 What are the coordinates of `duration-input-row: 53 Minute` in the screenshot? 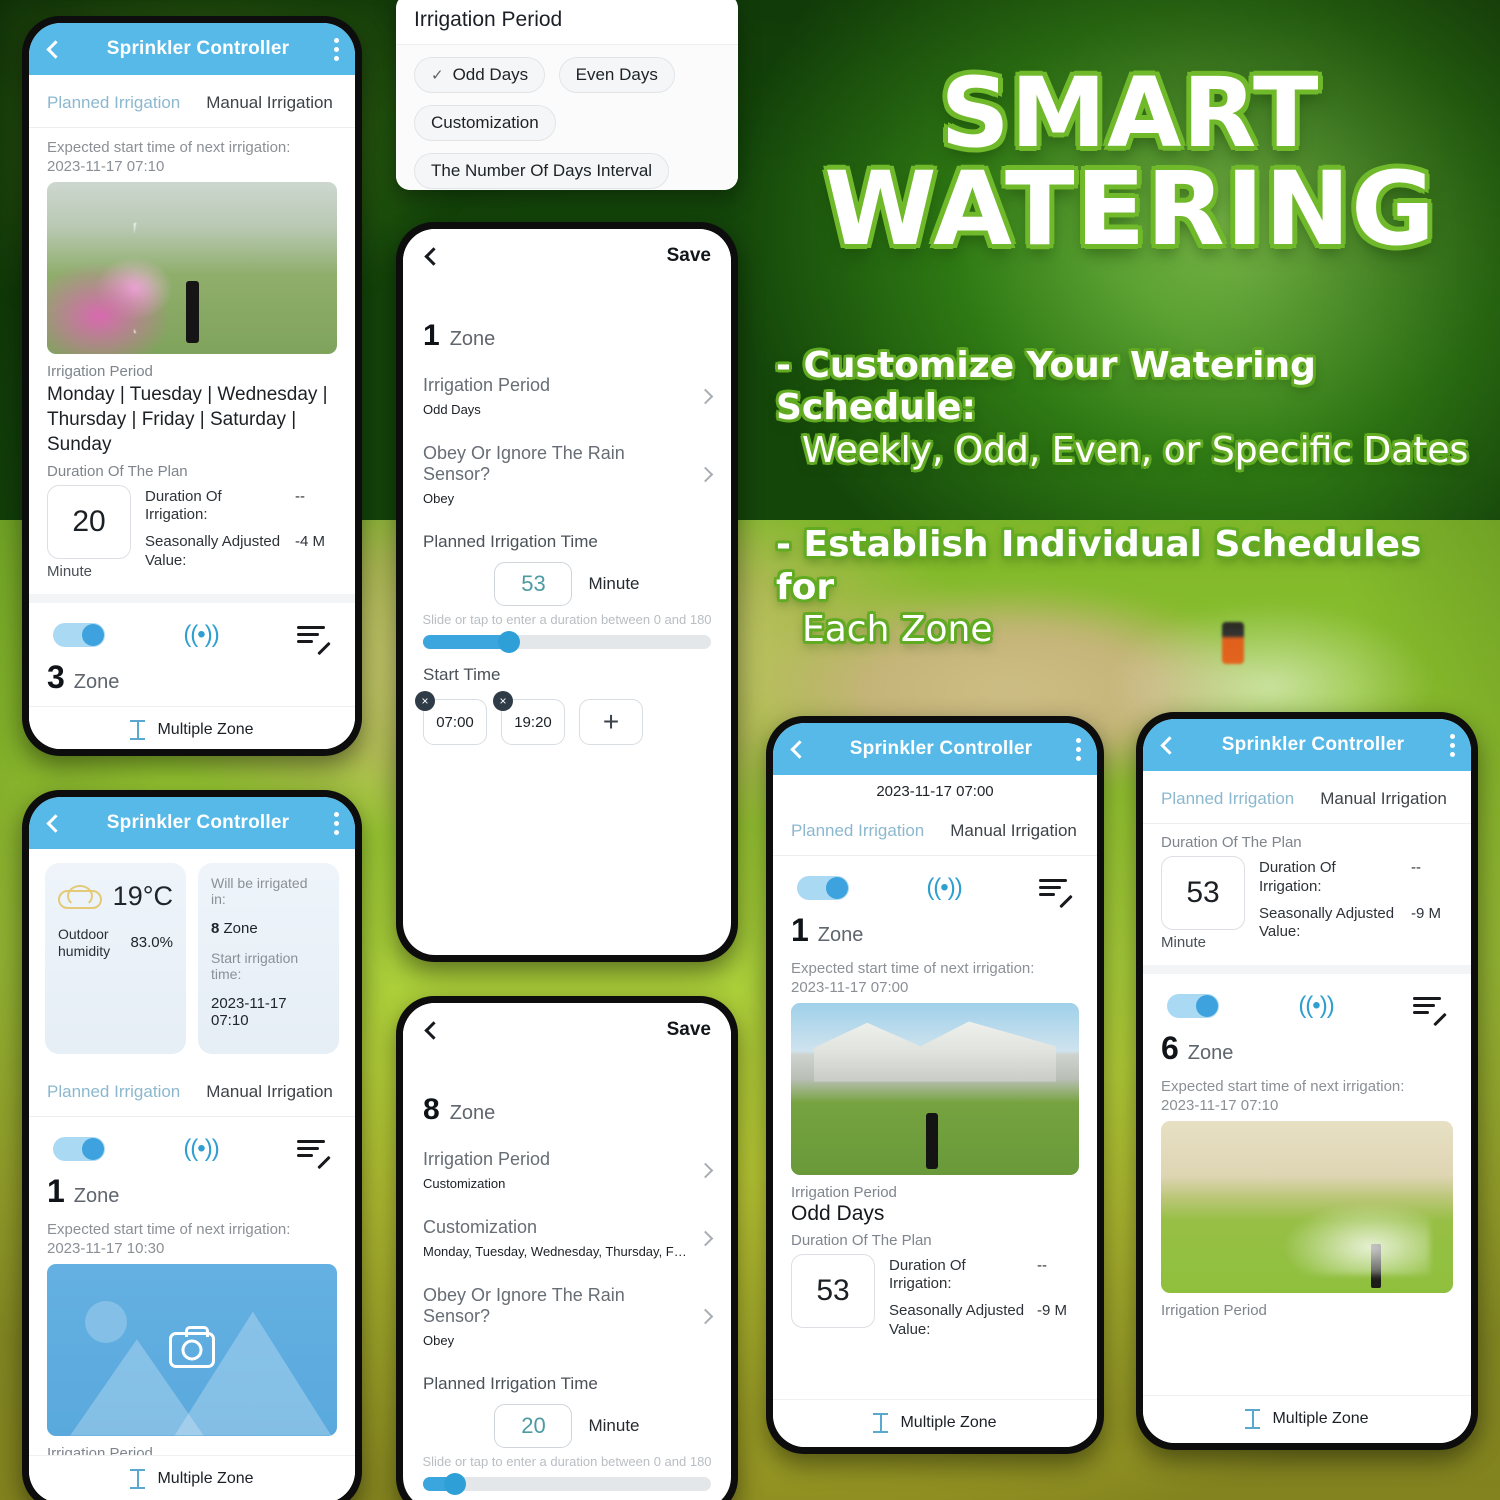 It's located at (567, 584).